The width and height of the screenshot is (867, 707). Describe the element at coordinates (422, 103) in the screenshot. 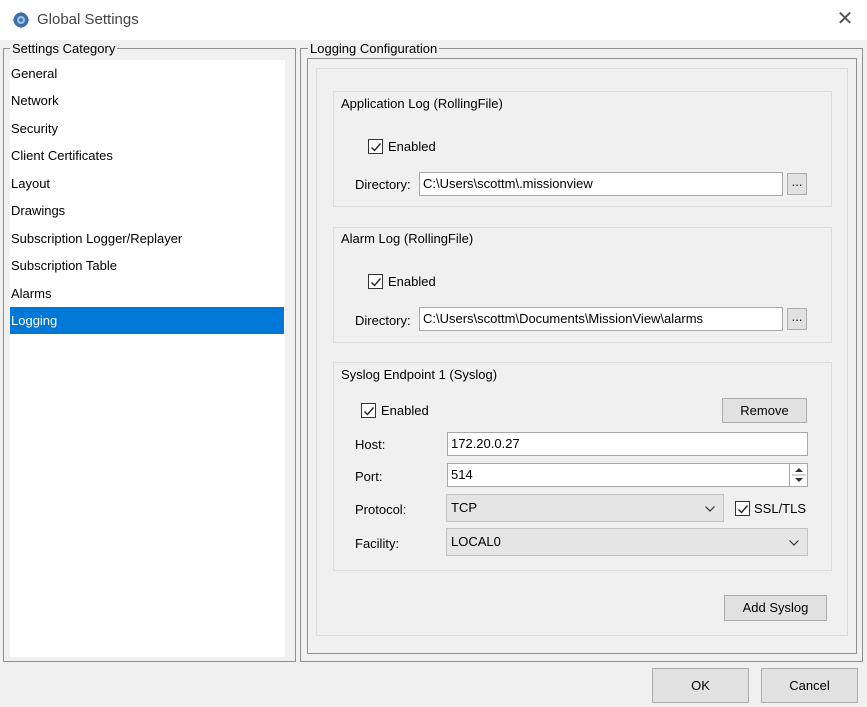

I see `app-log-title: Application Log (RollingFile)` at that location.